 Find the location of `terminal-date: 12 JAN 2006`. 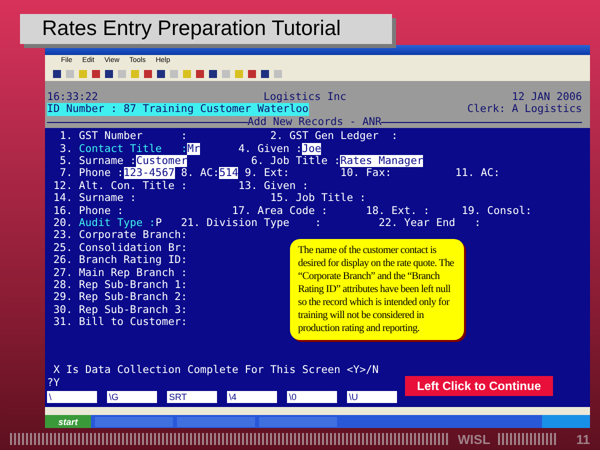

terminal-date: 12 JAN 2006 is located at coordinates (547, 97).